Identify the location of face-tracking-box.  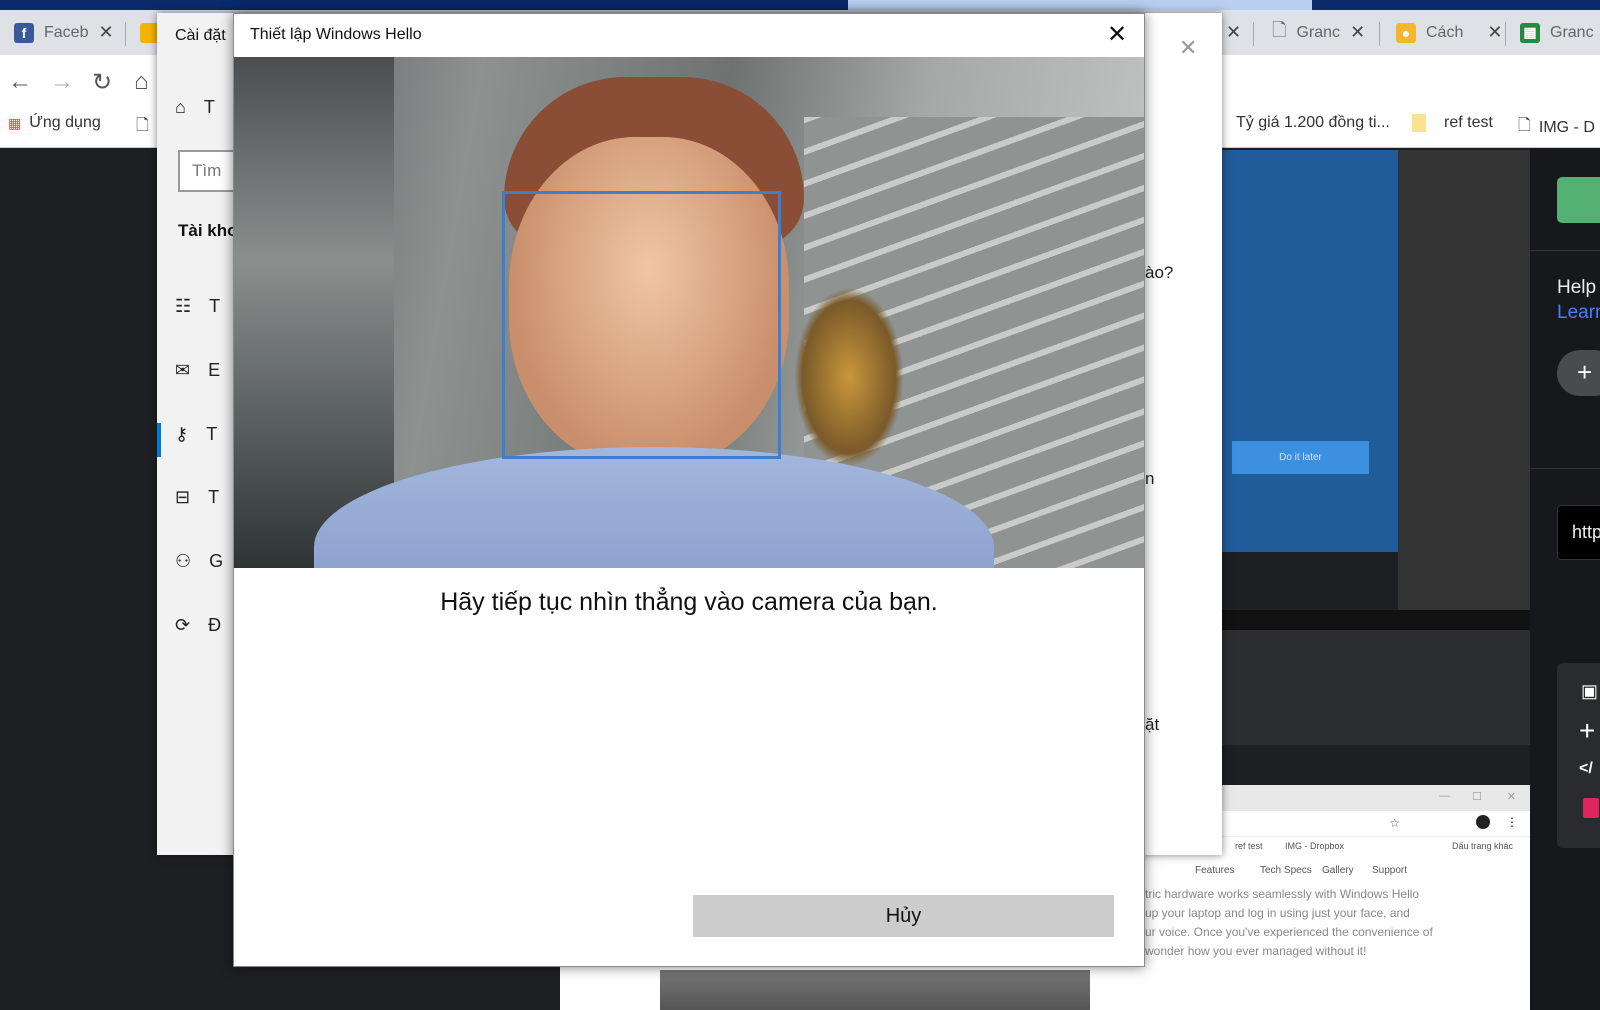
(641, 325).